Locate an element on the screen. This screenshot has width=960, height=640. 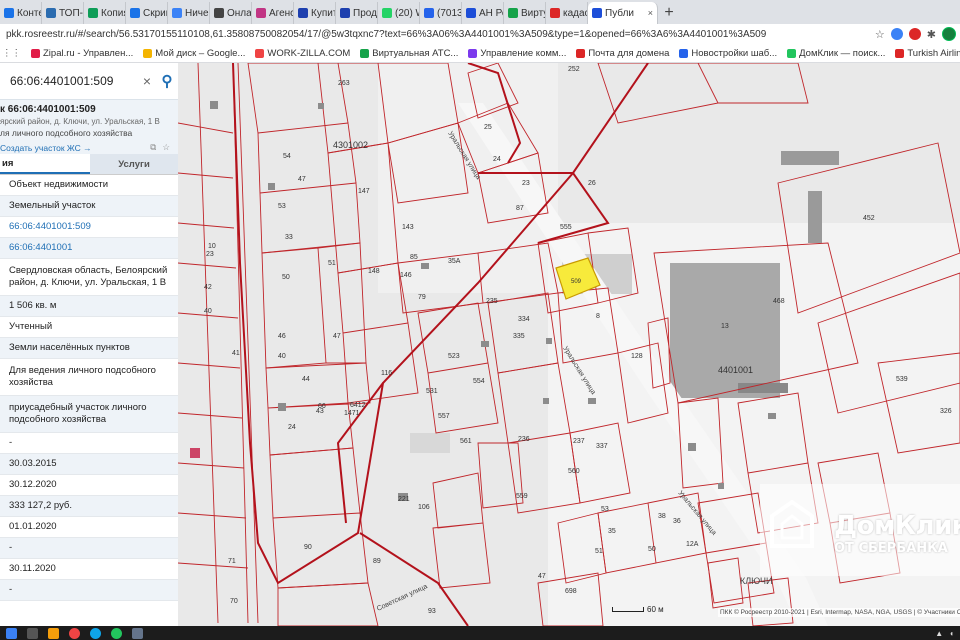
clear-icon: × is located at coordinates (147, 81).